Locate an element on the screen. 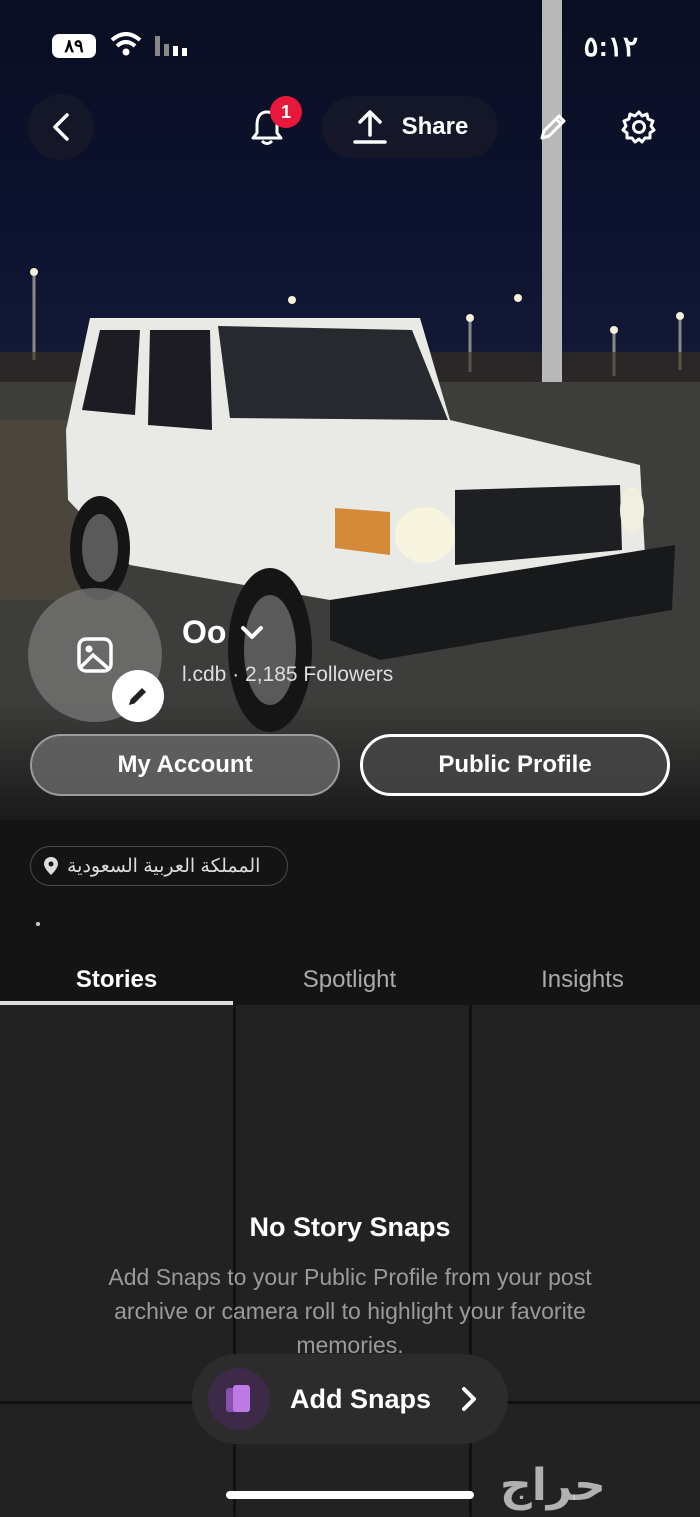 Image resolution: width=700 pixels, height=1517 pixels. add-snaps-button: Add Snaps is located at coordinates (350, 1399).